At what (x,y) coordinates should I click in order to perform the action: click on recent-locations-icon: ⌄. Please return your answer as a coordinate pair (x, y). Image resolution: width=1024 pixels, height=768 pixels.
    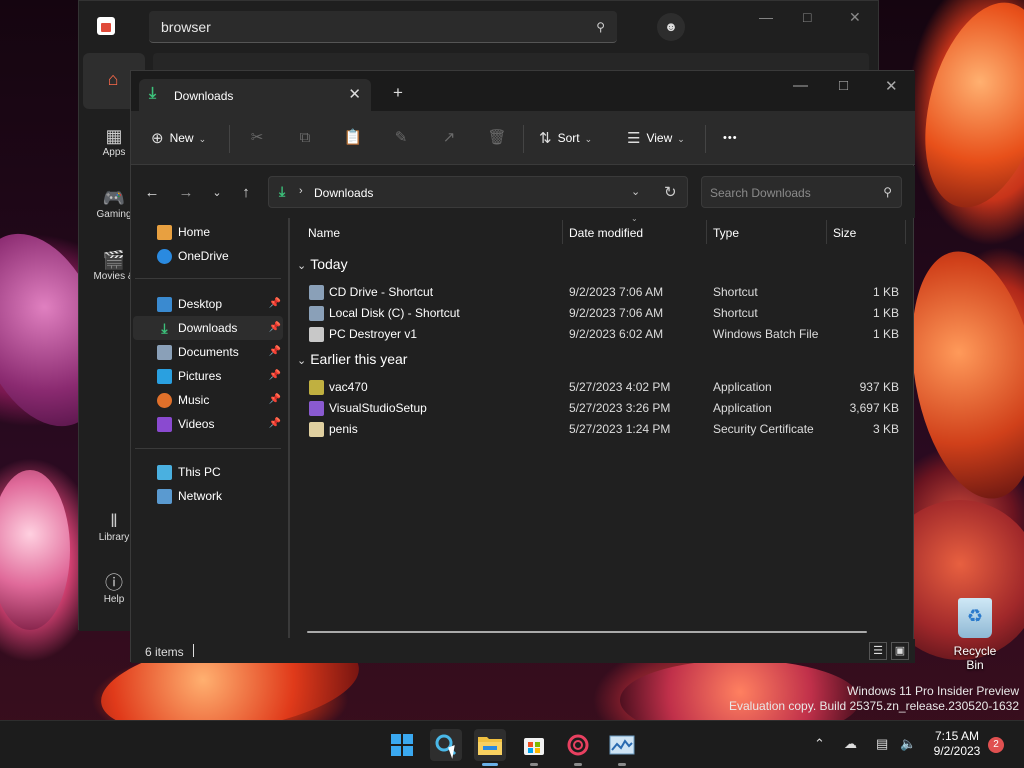
    Looking at the image, I should click on (217, 192).